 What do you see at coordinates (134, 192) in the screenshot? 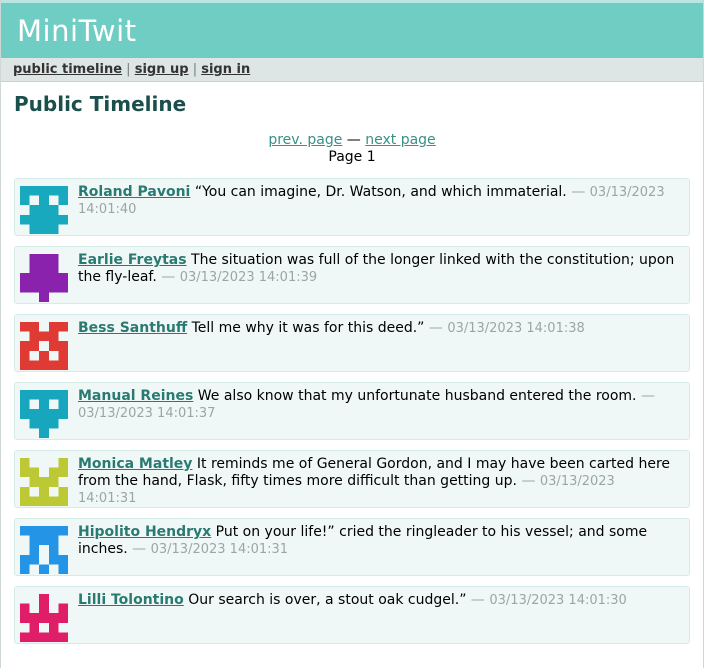
I see `username-link: Roland Pavoni` at bounding box center [134, 192].